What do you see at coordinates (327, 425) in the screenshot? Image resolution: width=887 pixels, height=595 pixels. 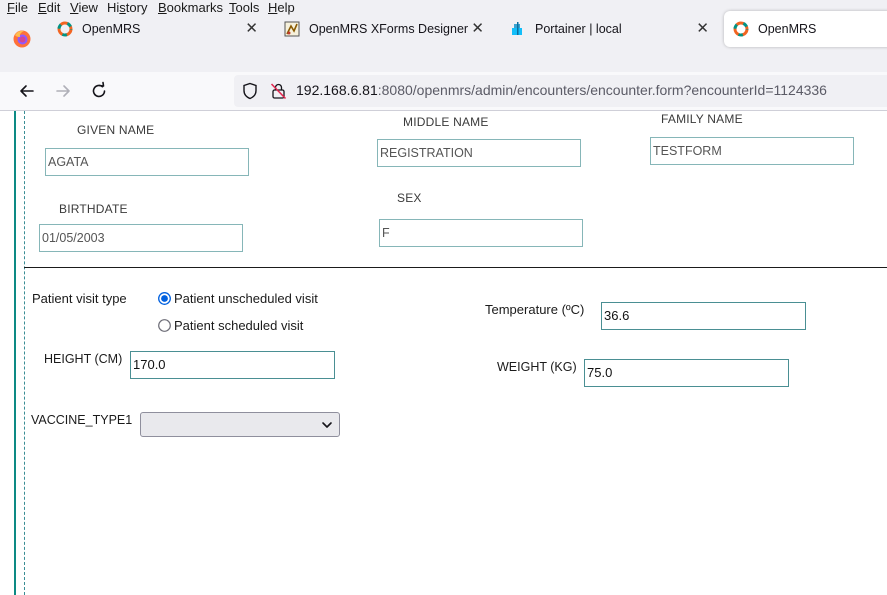 I see `chevron-down-icon` at bounding box center [327, 425].